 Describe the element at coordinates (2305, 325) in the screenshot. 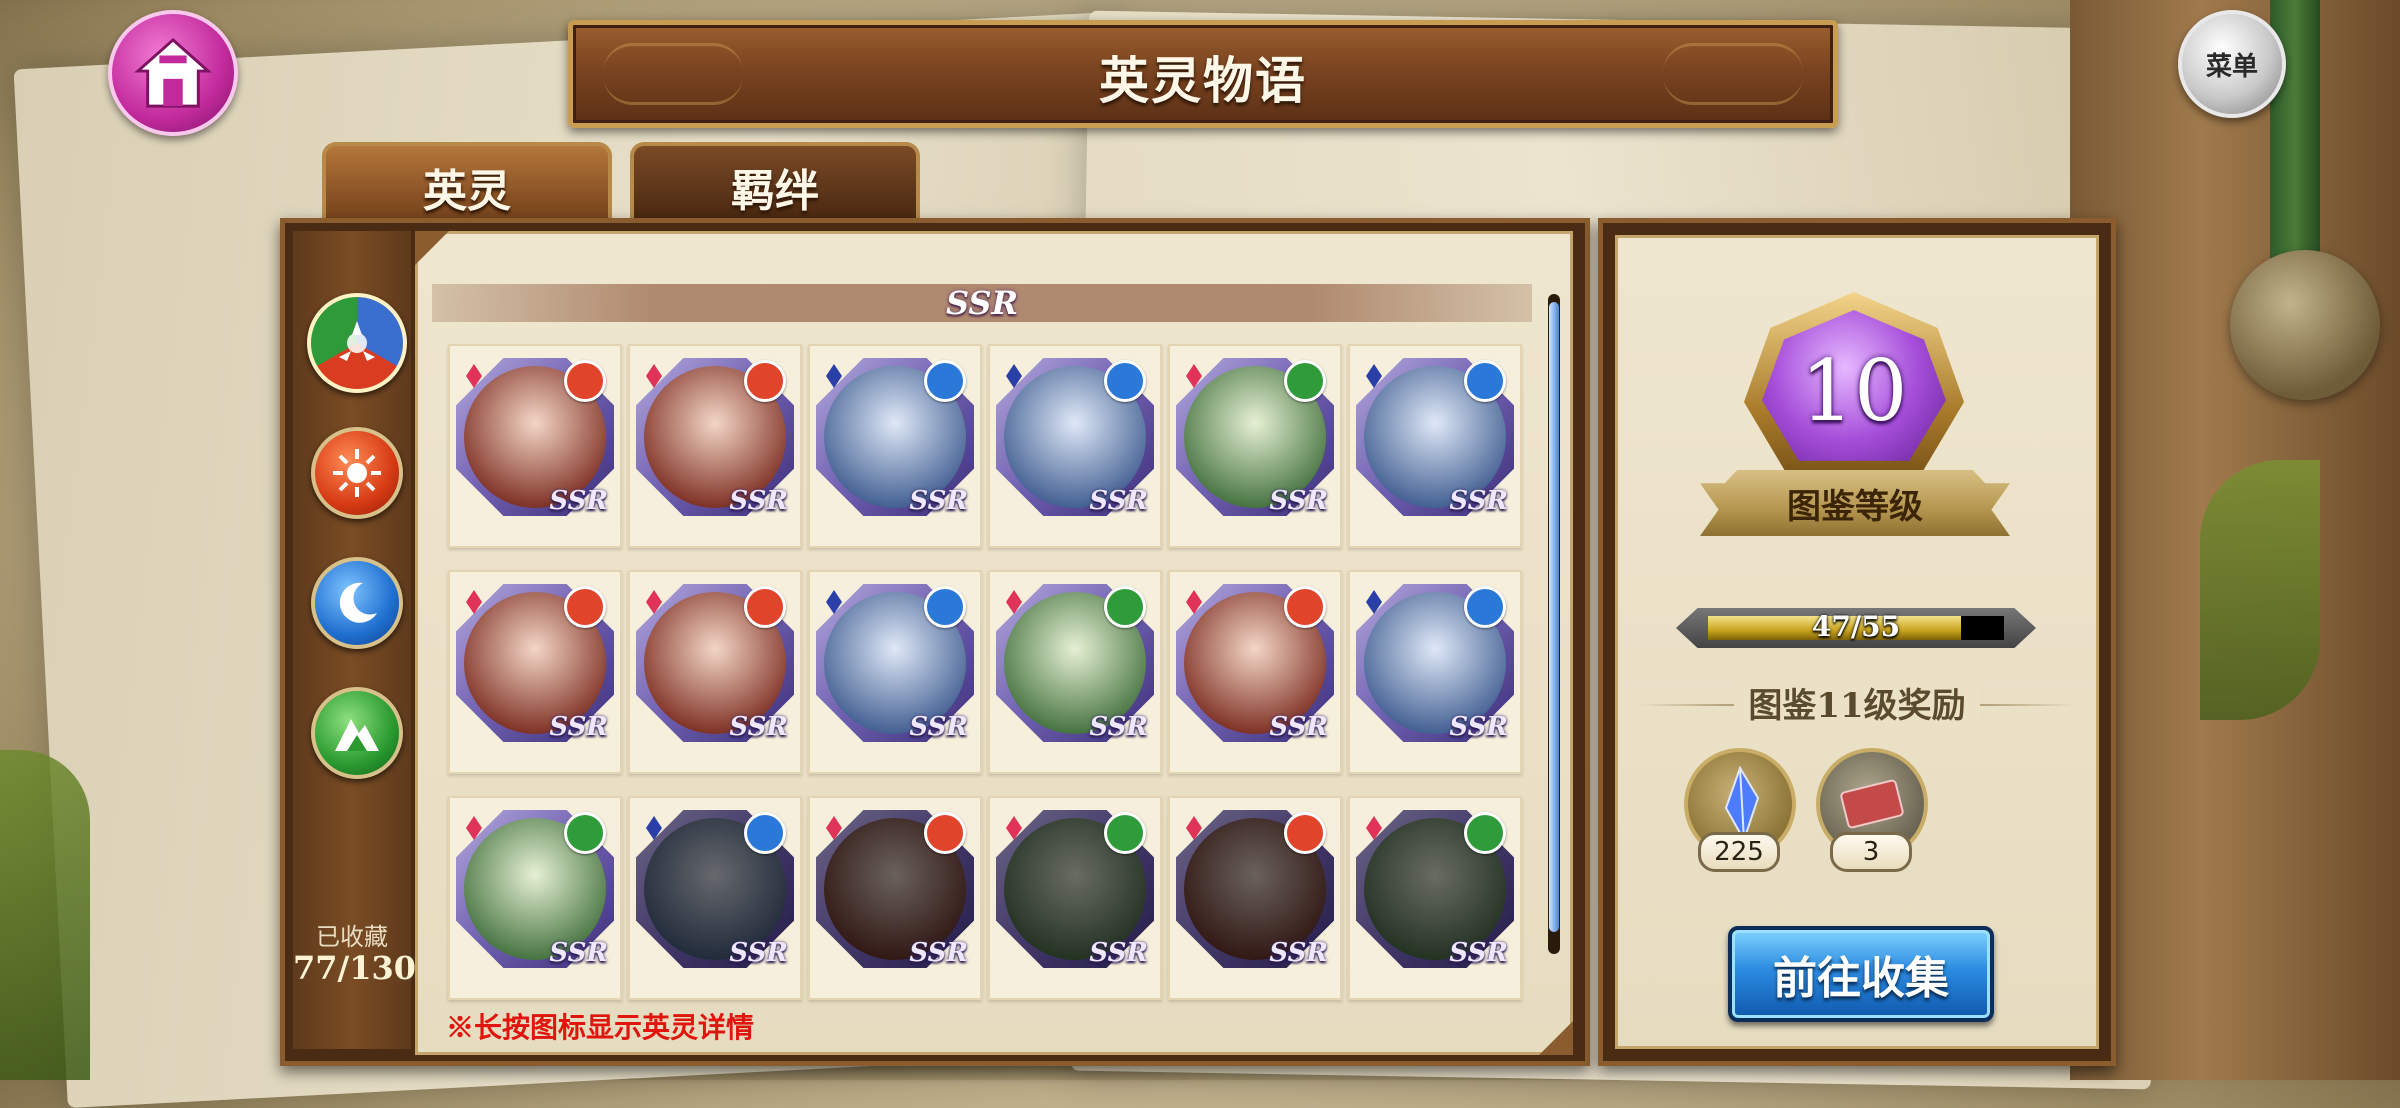

I see `background-globe` at that location.